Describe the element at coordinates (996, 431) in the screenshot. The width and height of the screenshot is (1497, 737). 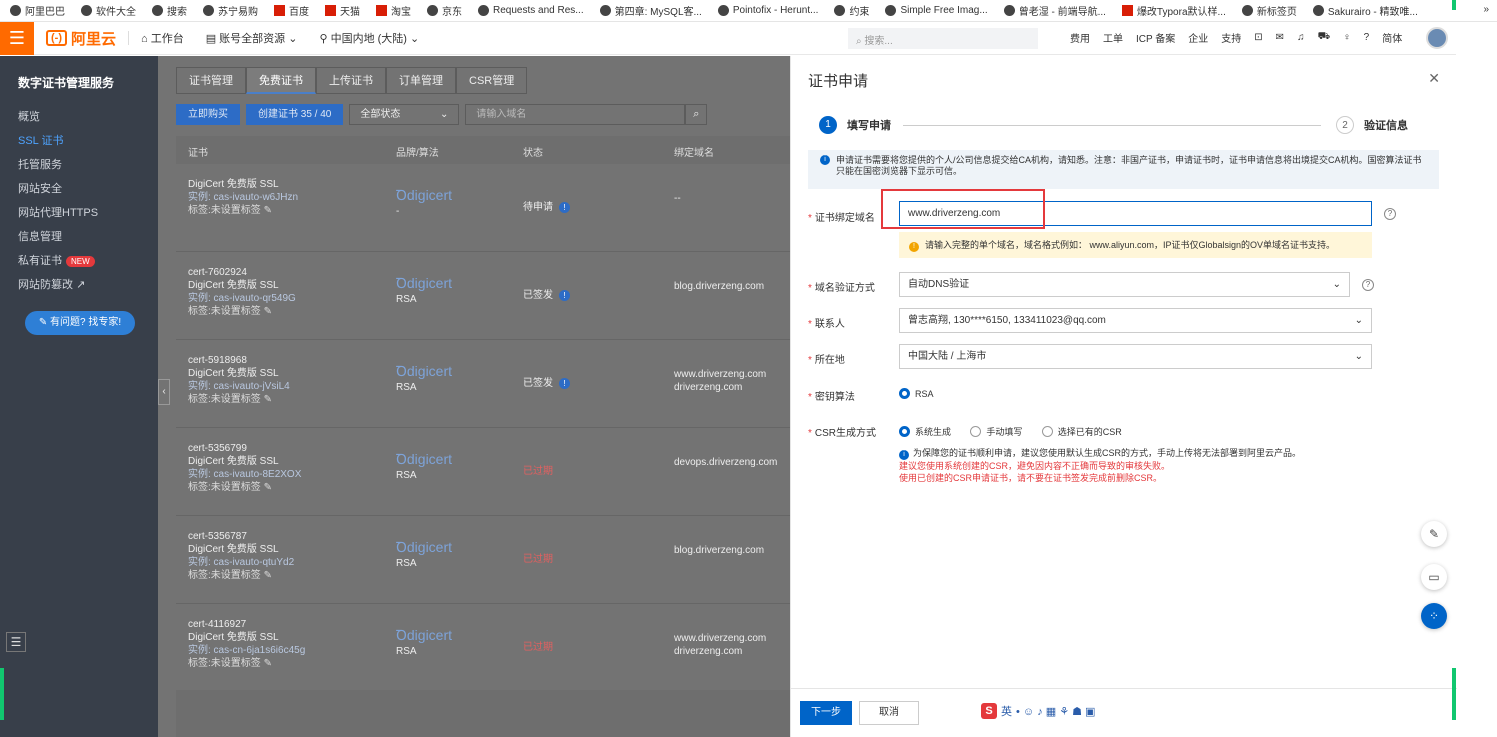
I see `csr-option-manual: 手动填写` at that location.